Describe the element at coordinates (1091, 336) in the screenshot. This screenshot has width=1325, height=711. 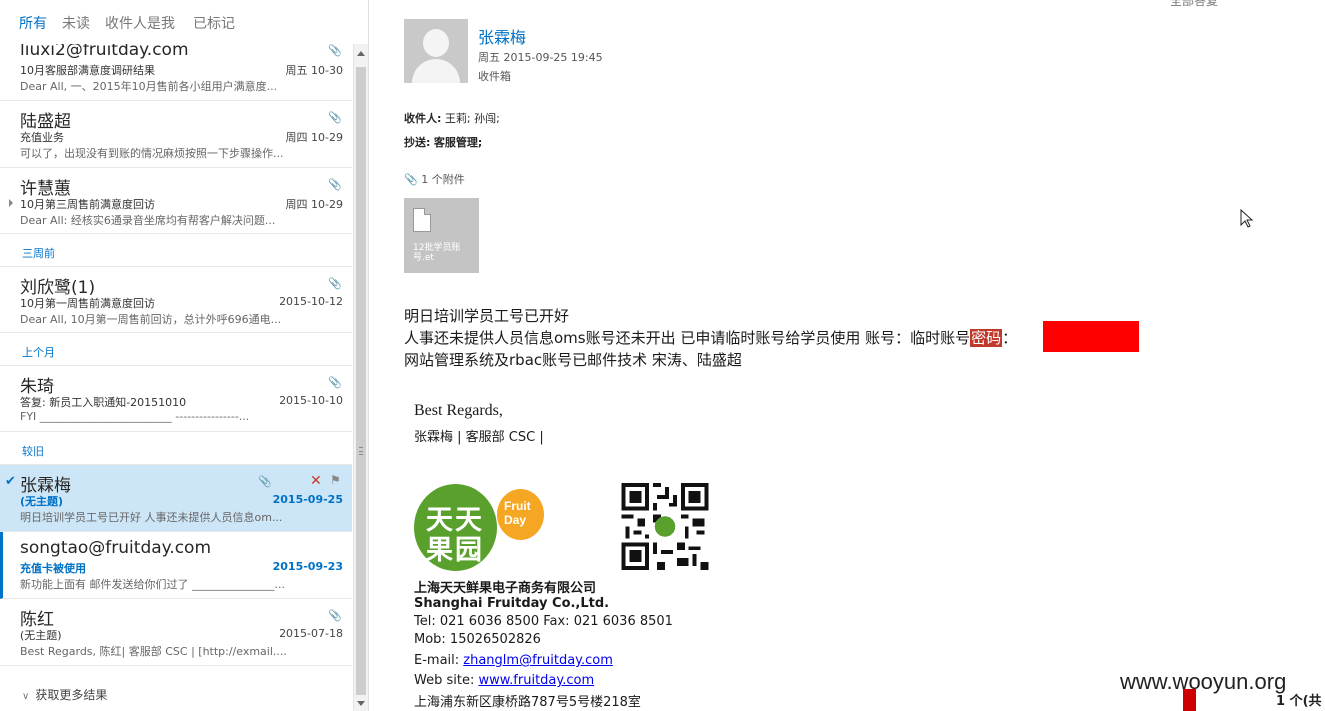
I see `redaction-block` at that location.